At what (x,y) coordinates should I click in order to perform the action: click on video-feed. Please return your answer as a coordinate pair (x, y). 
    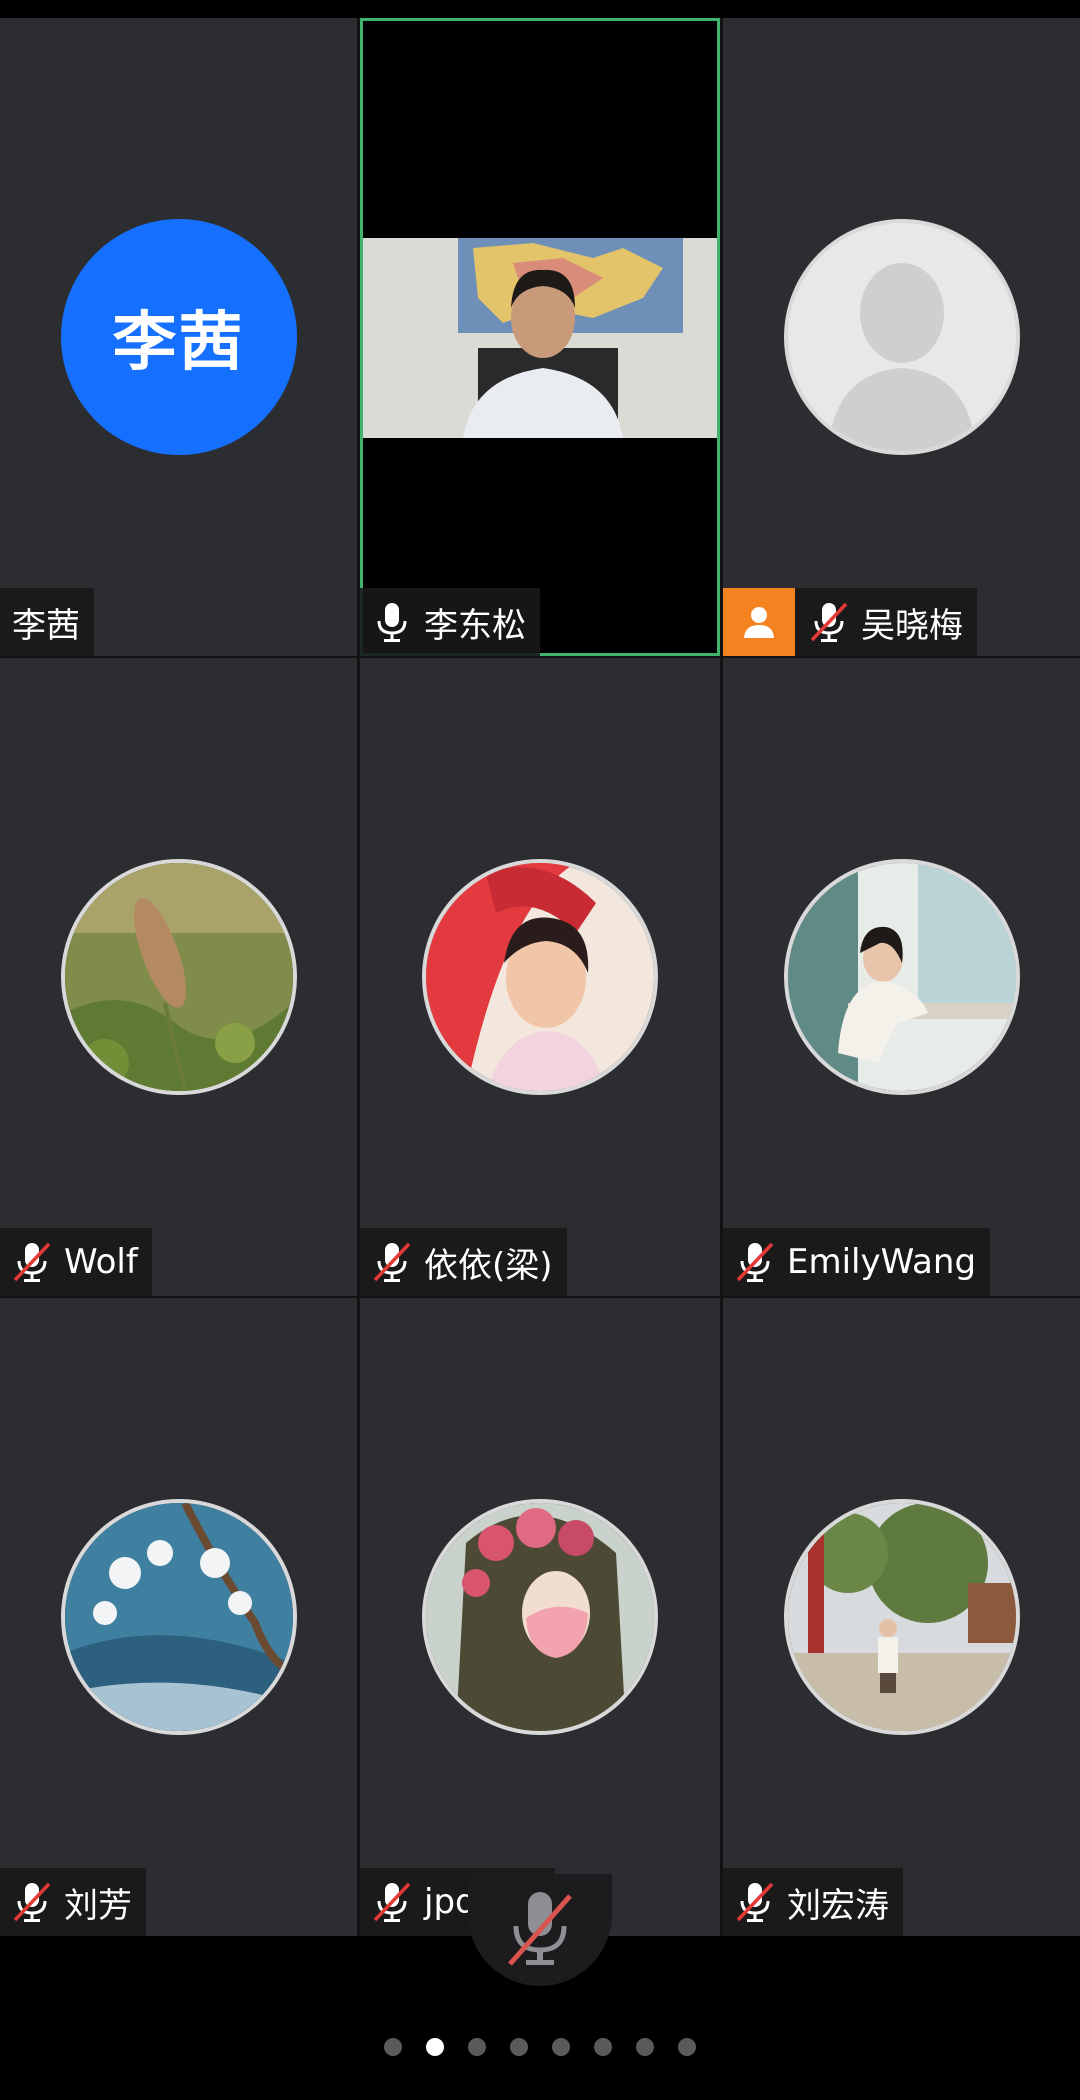
    Looking at the image, I should click on (540, 337).